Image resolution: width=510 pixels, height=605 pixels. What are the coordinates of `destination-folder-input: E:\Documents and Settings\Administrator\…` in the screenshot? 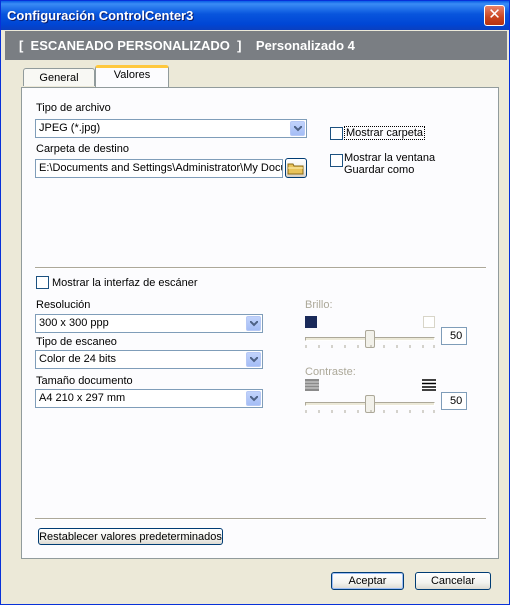 It's located at (159, 168).